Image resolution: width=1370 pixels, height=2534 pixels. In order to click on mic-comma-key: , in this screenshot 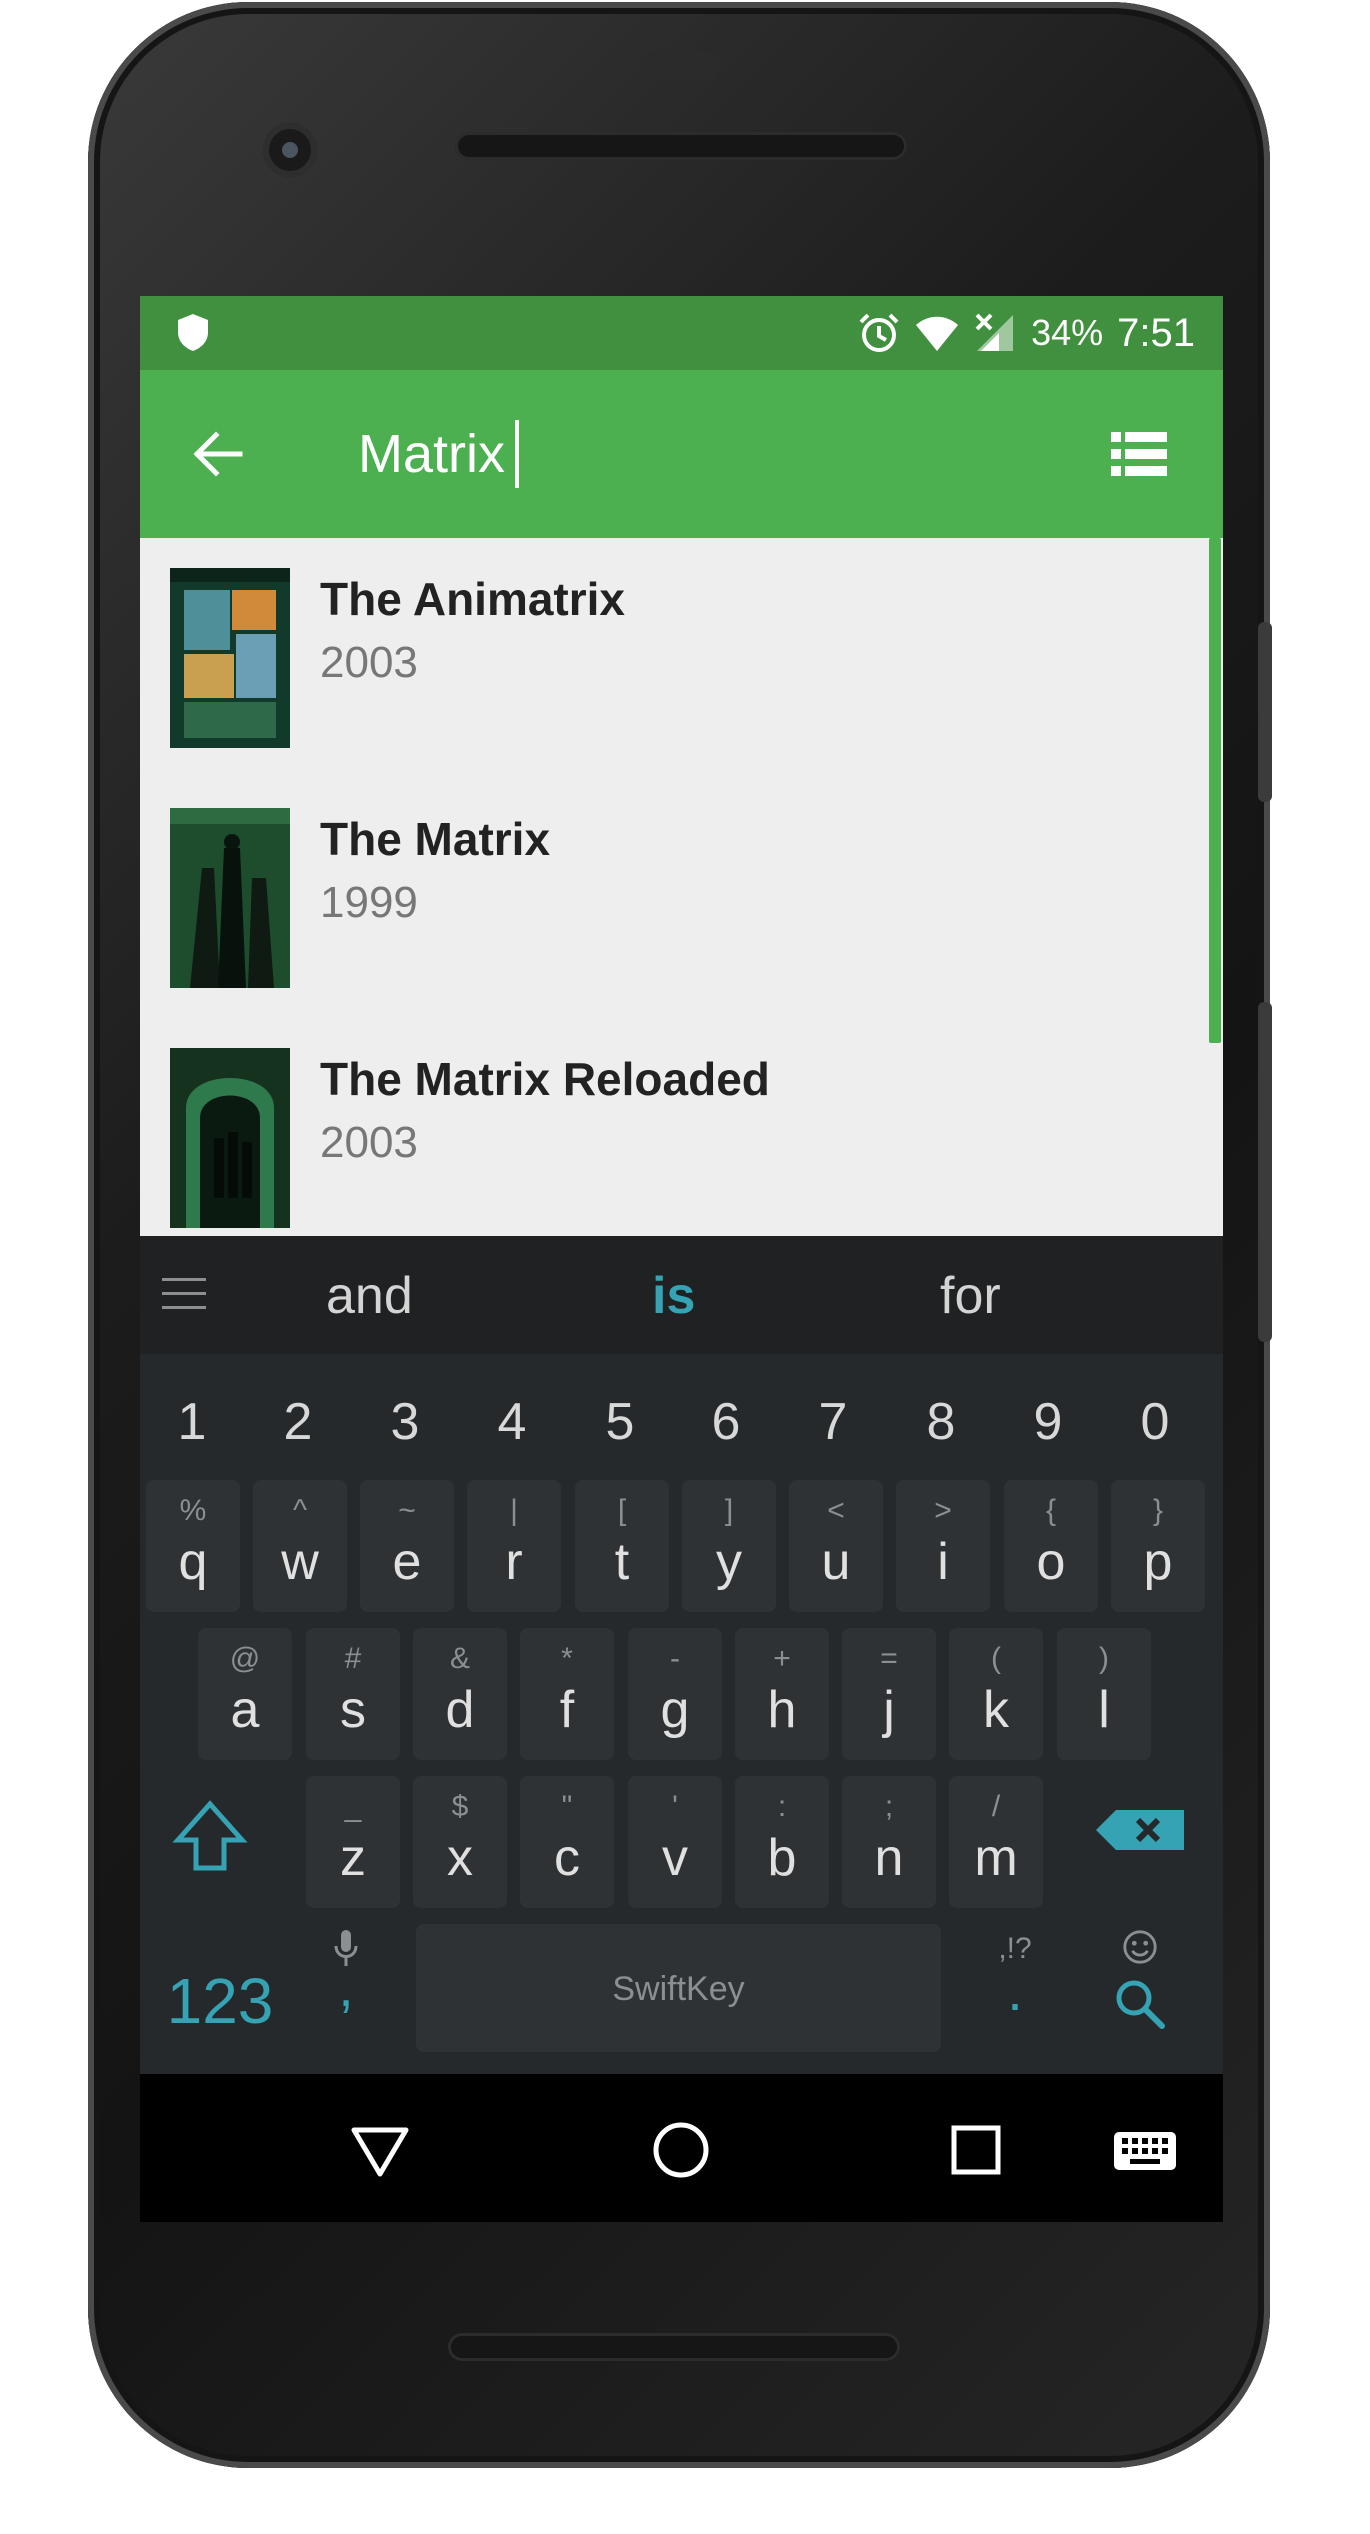, I will do `click(346, 1988)`.